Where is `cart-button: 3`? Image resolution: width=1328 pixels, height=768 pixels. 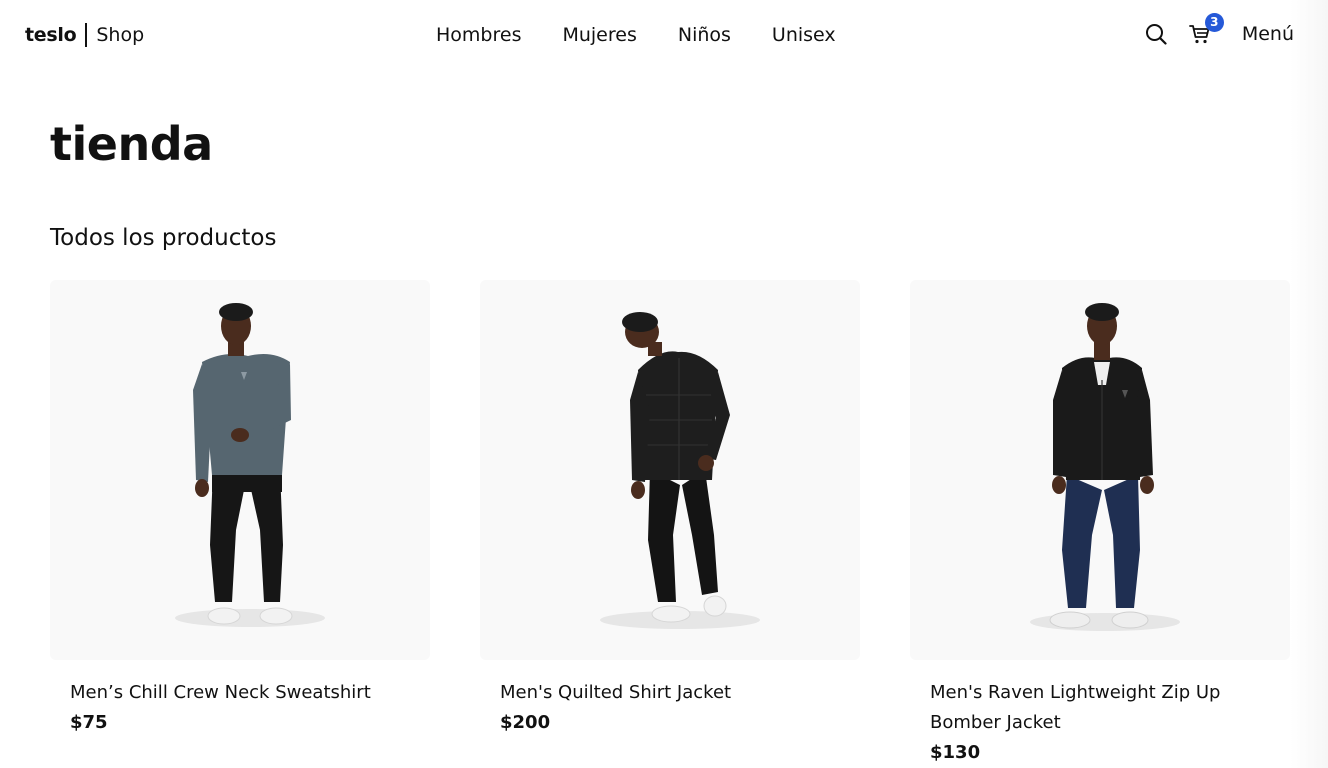
cart-button: 3 is located at coordinates (1206, 30).